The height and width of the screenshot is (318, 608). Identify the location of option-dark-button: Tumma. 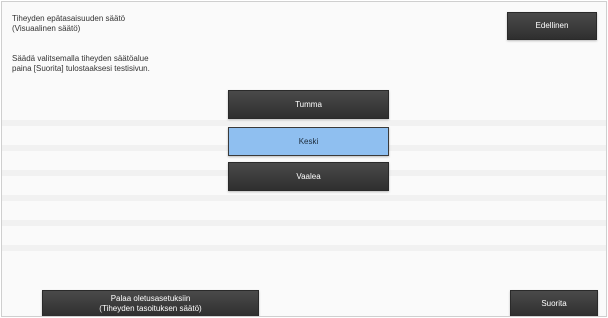
(308, 104).